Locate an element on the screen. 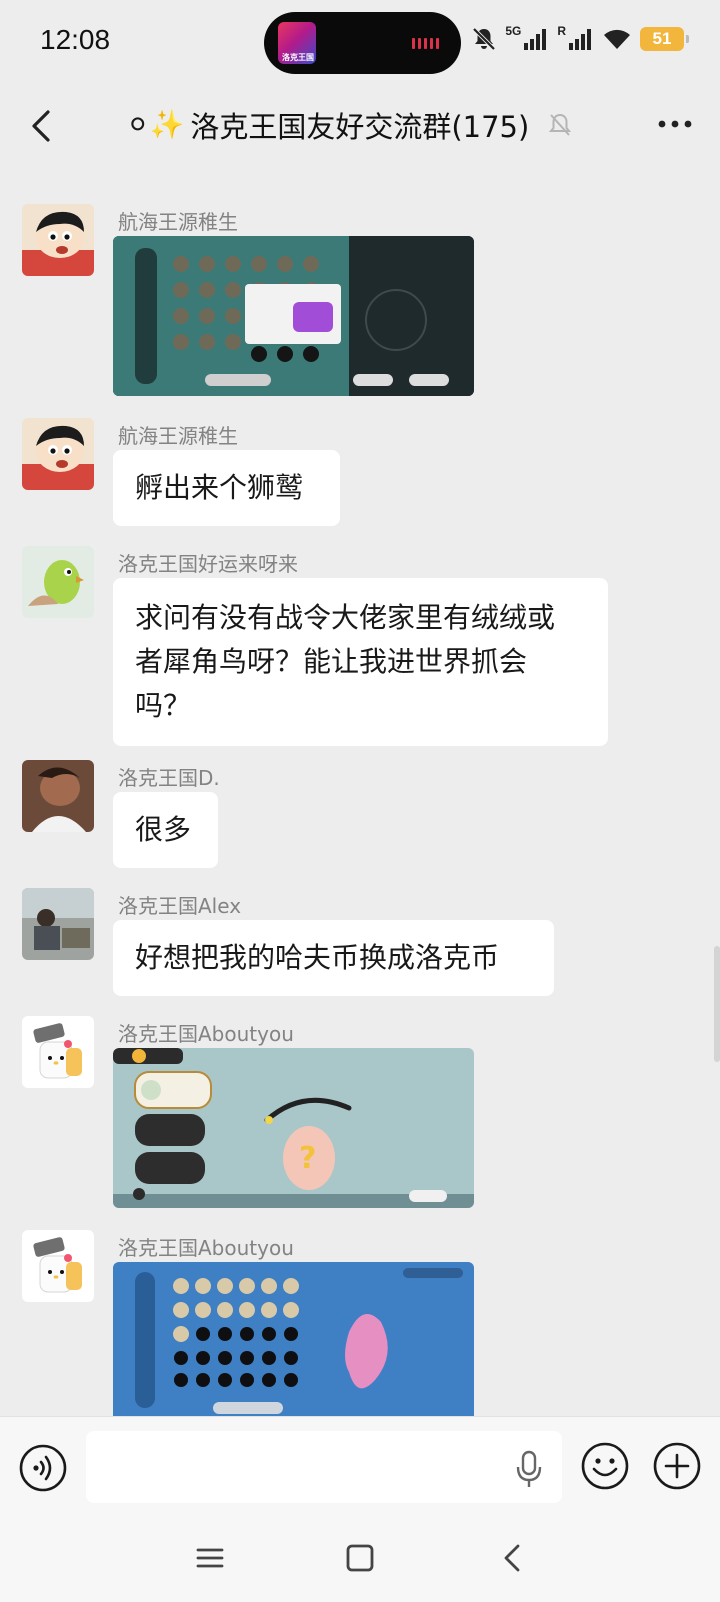  signal-icon is located at coordinates (535, 39).